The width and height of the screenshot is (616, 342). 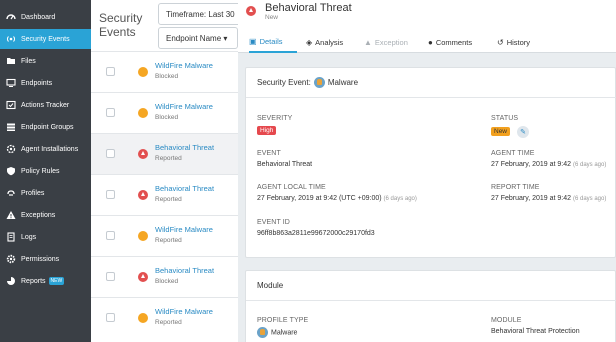 I want to click on new-badge: NEW, so click(x=56, y=281).